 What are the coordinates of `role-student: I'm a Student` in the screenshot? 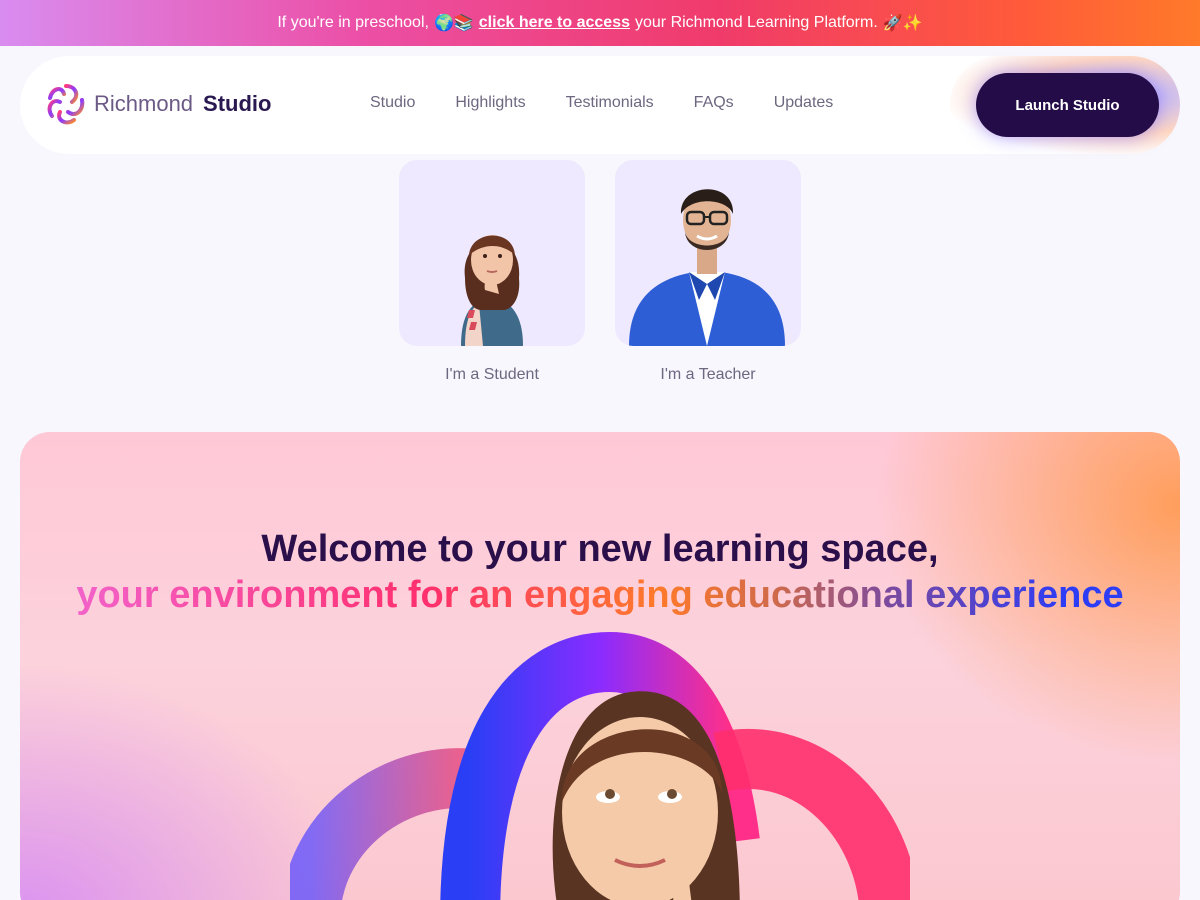 It's located at (492, 272).